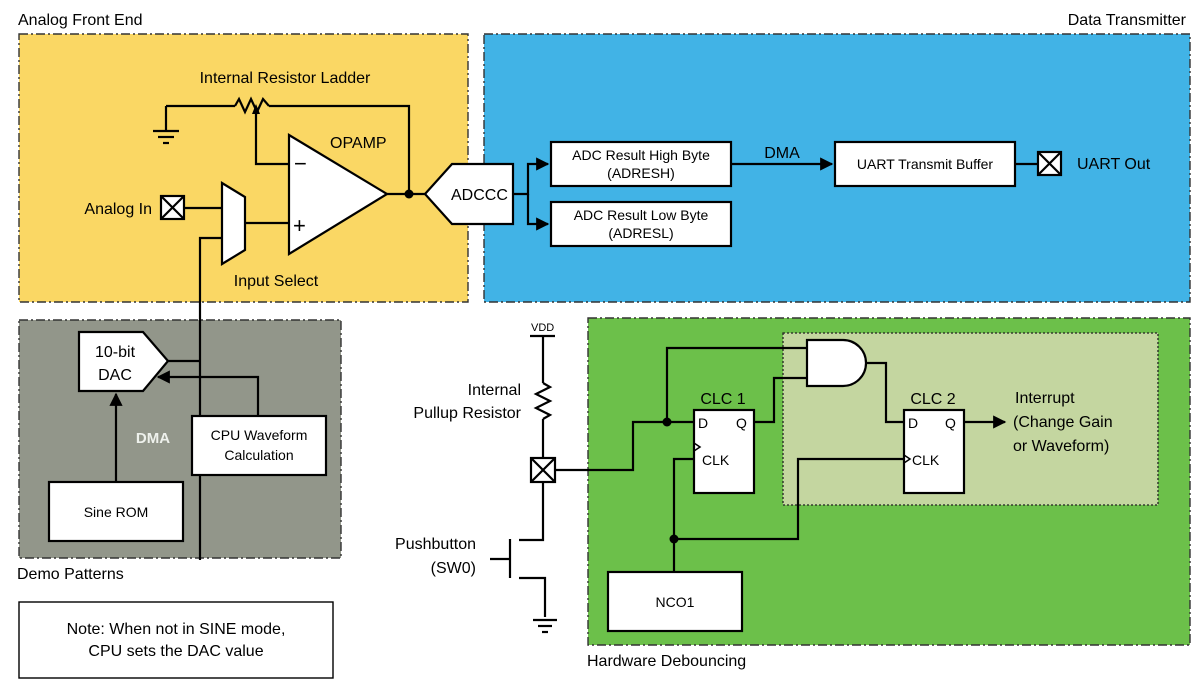 The image size is (1199, 682). What do you see at coordinates (926, 460) in the screenshot?
I see `clc2-clk: CLK` at bounding box center [926, 460].